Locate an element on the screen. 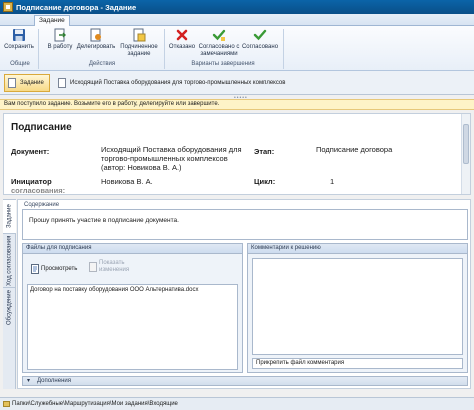 The width and height of the screenshot is (474, 410). group-label-actions: Действия is located at coordinates (102, 64).